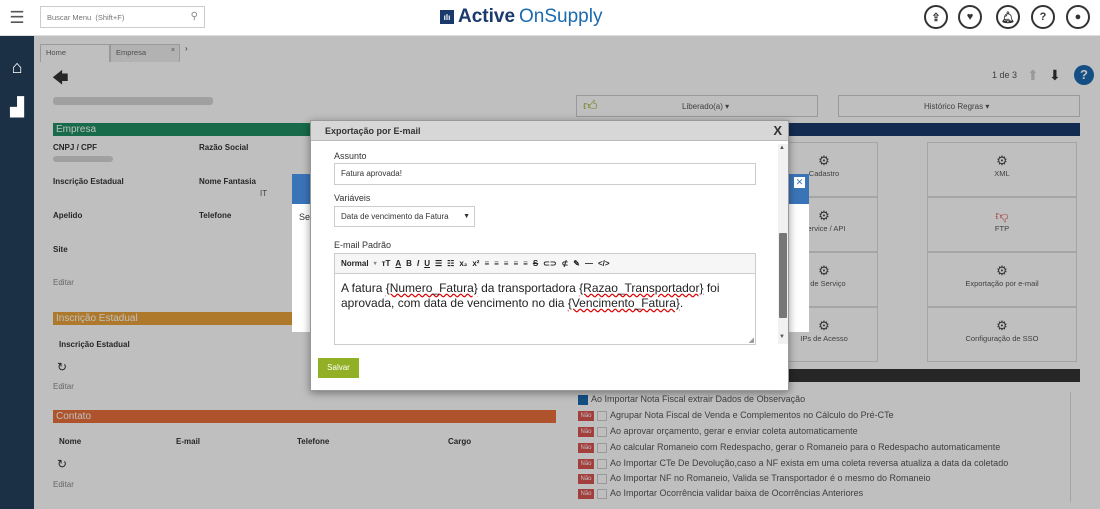  What do you see at coordinates (936, 17) in the screenshot?
I see `export-icon: ⇪` at bounding box center [936, 17].